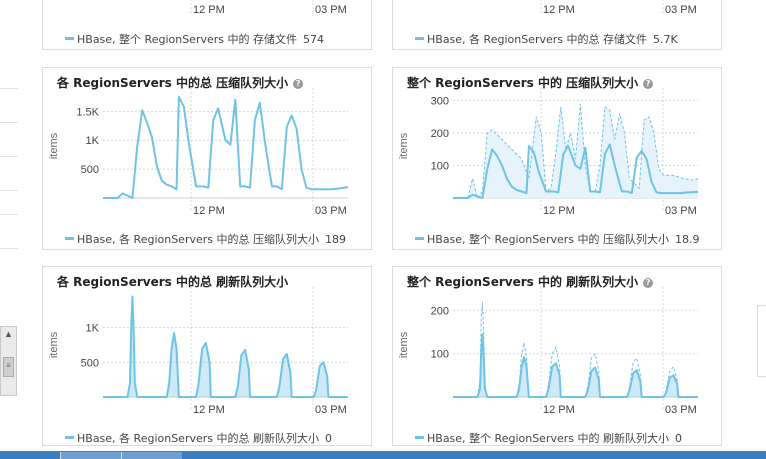 This screenshot has width=766, height=459. I want to click on compaction-whole-chart: 12 PM 03 PM 100 200 300 items, so click(548, 152).